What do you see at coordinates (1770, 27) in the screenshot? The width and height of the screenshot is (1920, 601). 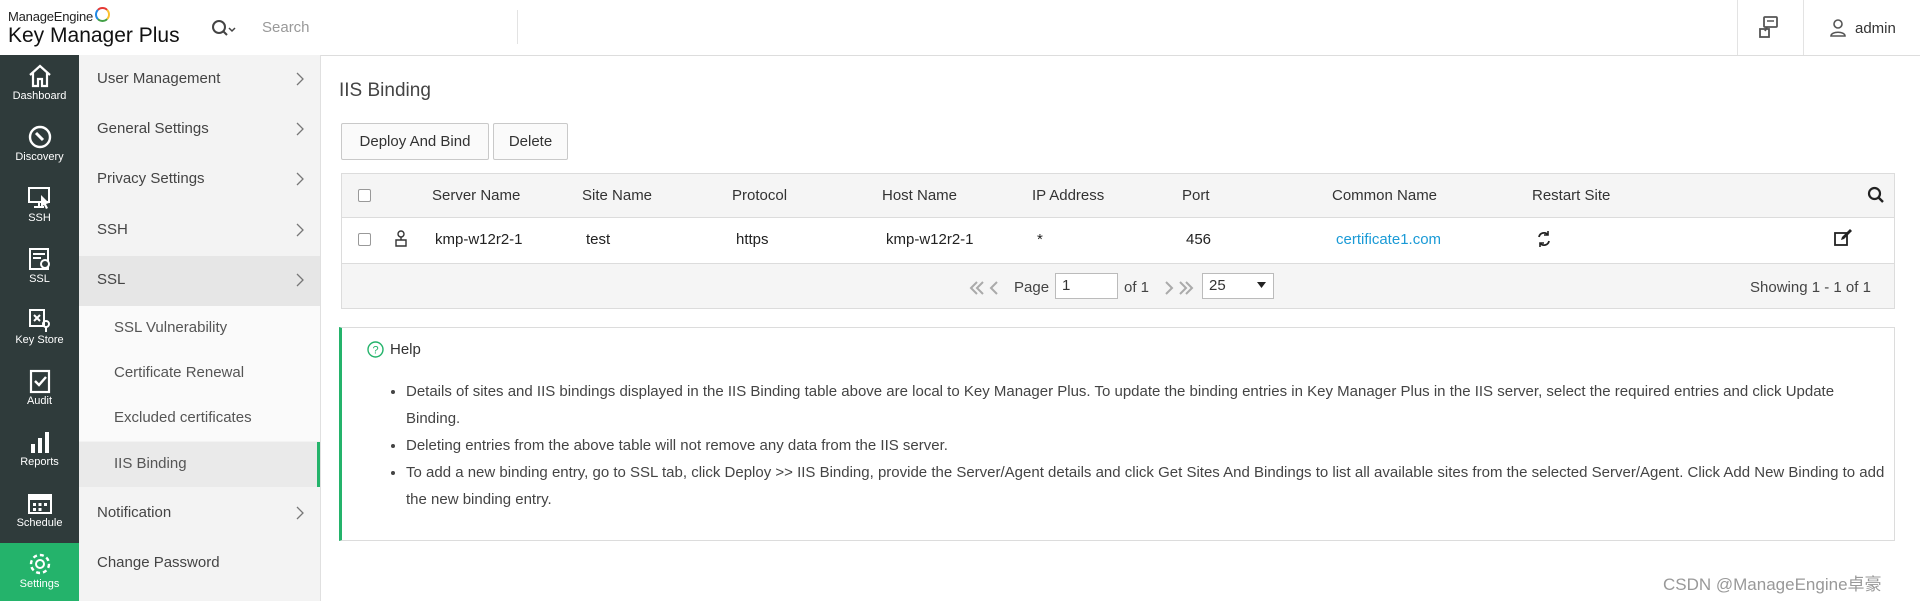 I see `feedback-icon` at bounding box center [1770, 27].